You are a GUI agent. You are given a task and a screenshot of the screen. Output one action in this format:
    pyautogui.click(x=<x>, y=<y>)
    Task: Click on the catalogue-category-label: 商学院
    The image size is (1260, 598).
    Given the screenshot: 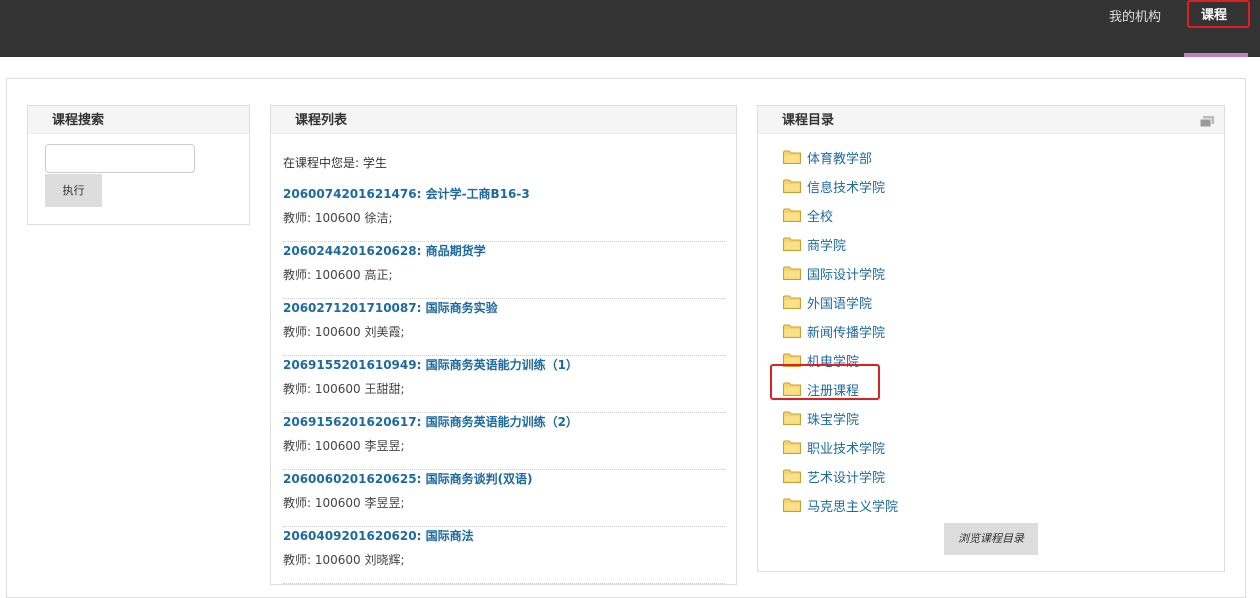 What is the action you would take?
    pyautogui.click(x=827, y=246)
    